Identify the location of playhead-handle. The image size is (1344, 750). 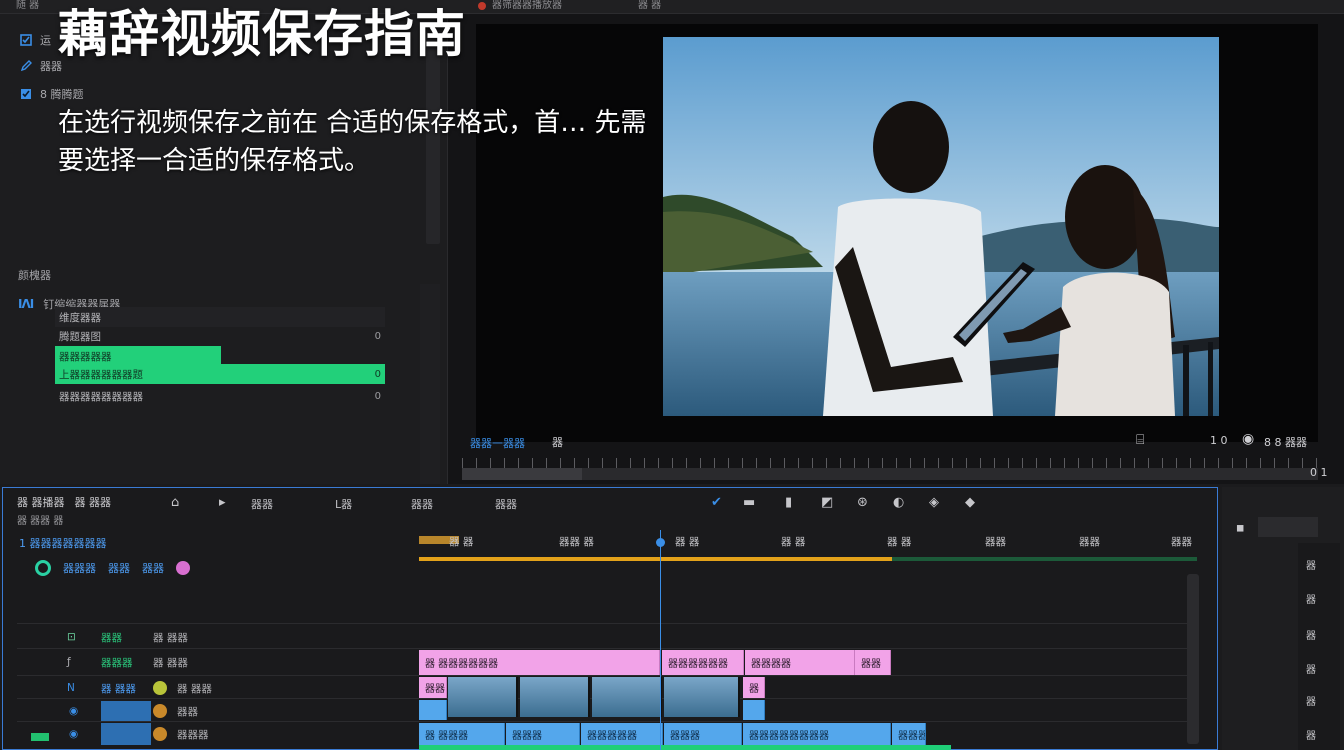
(660, 542).